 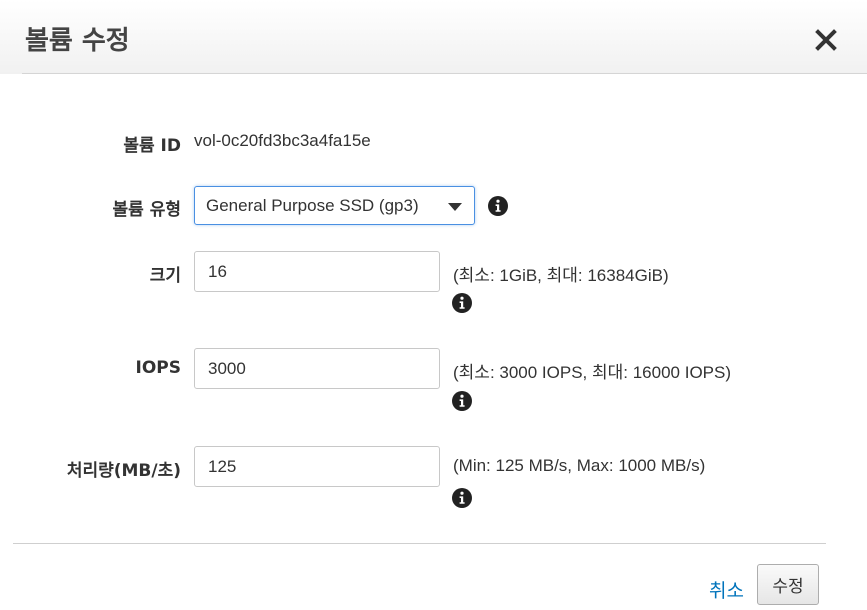 I want to click on throughput-input, so click(x=317, y=466).